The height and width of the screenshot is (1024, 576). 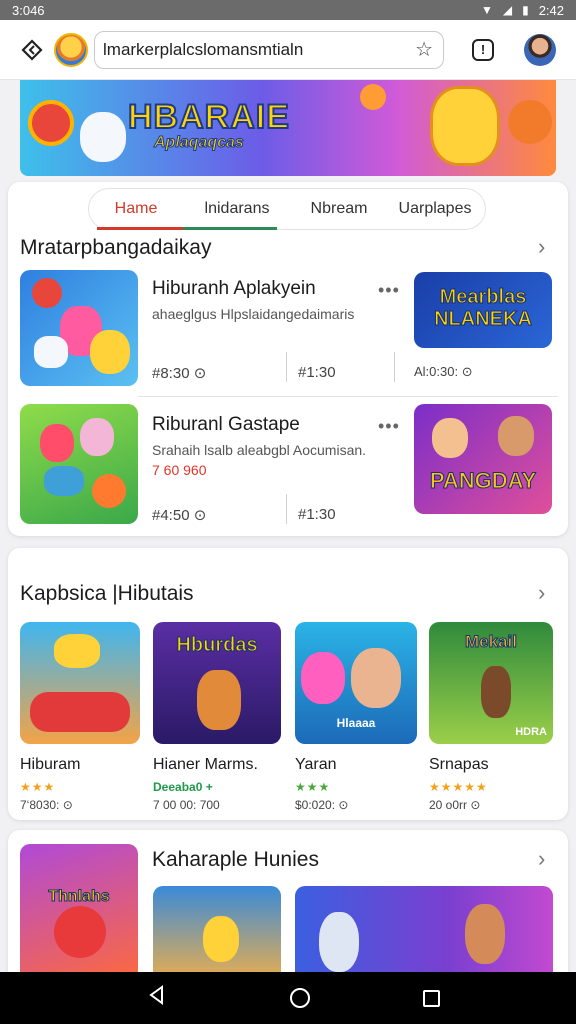 What do you see at coordinates (448, 805) in the screenshot?
I see `game-meta-value: 20 o0rr` at bounding box center [448, 805].